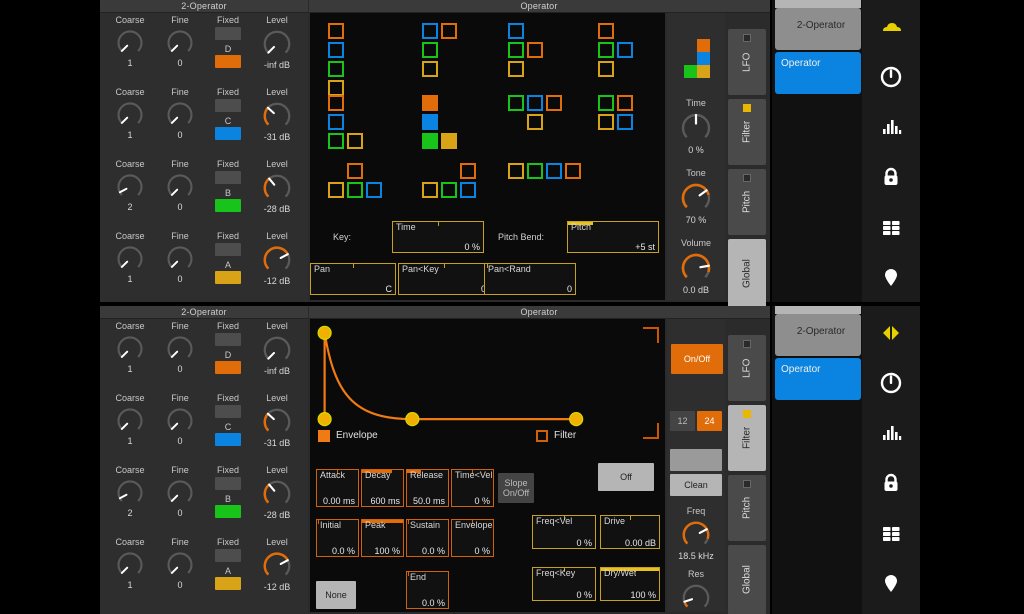  I want to click on filter-type-button, so click(696, 460).